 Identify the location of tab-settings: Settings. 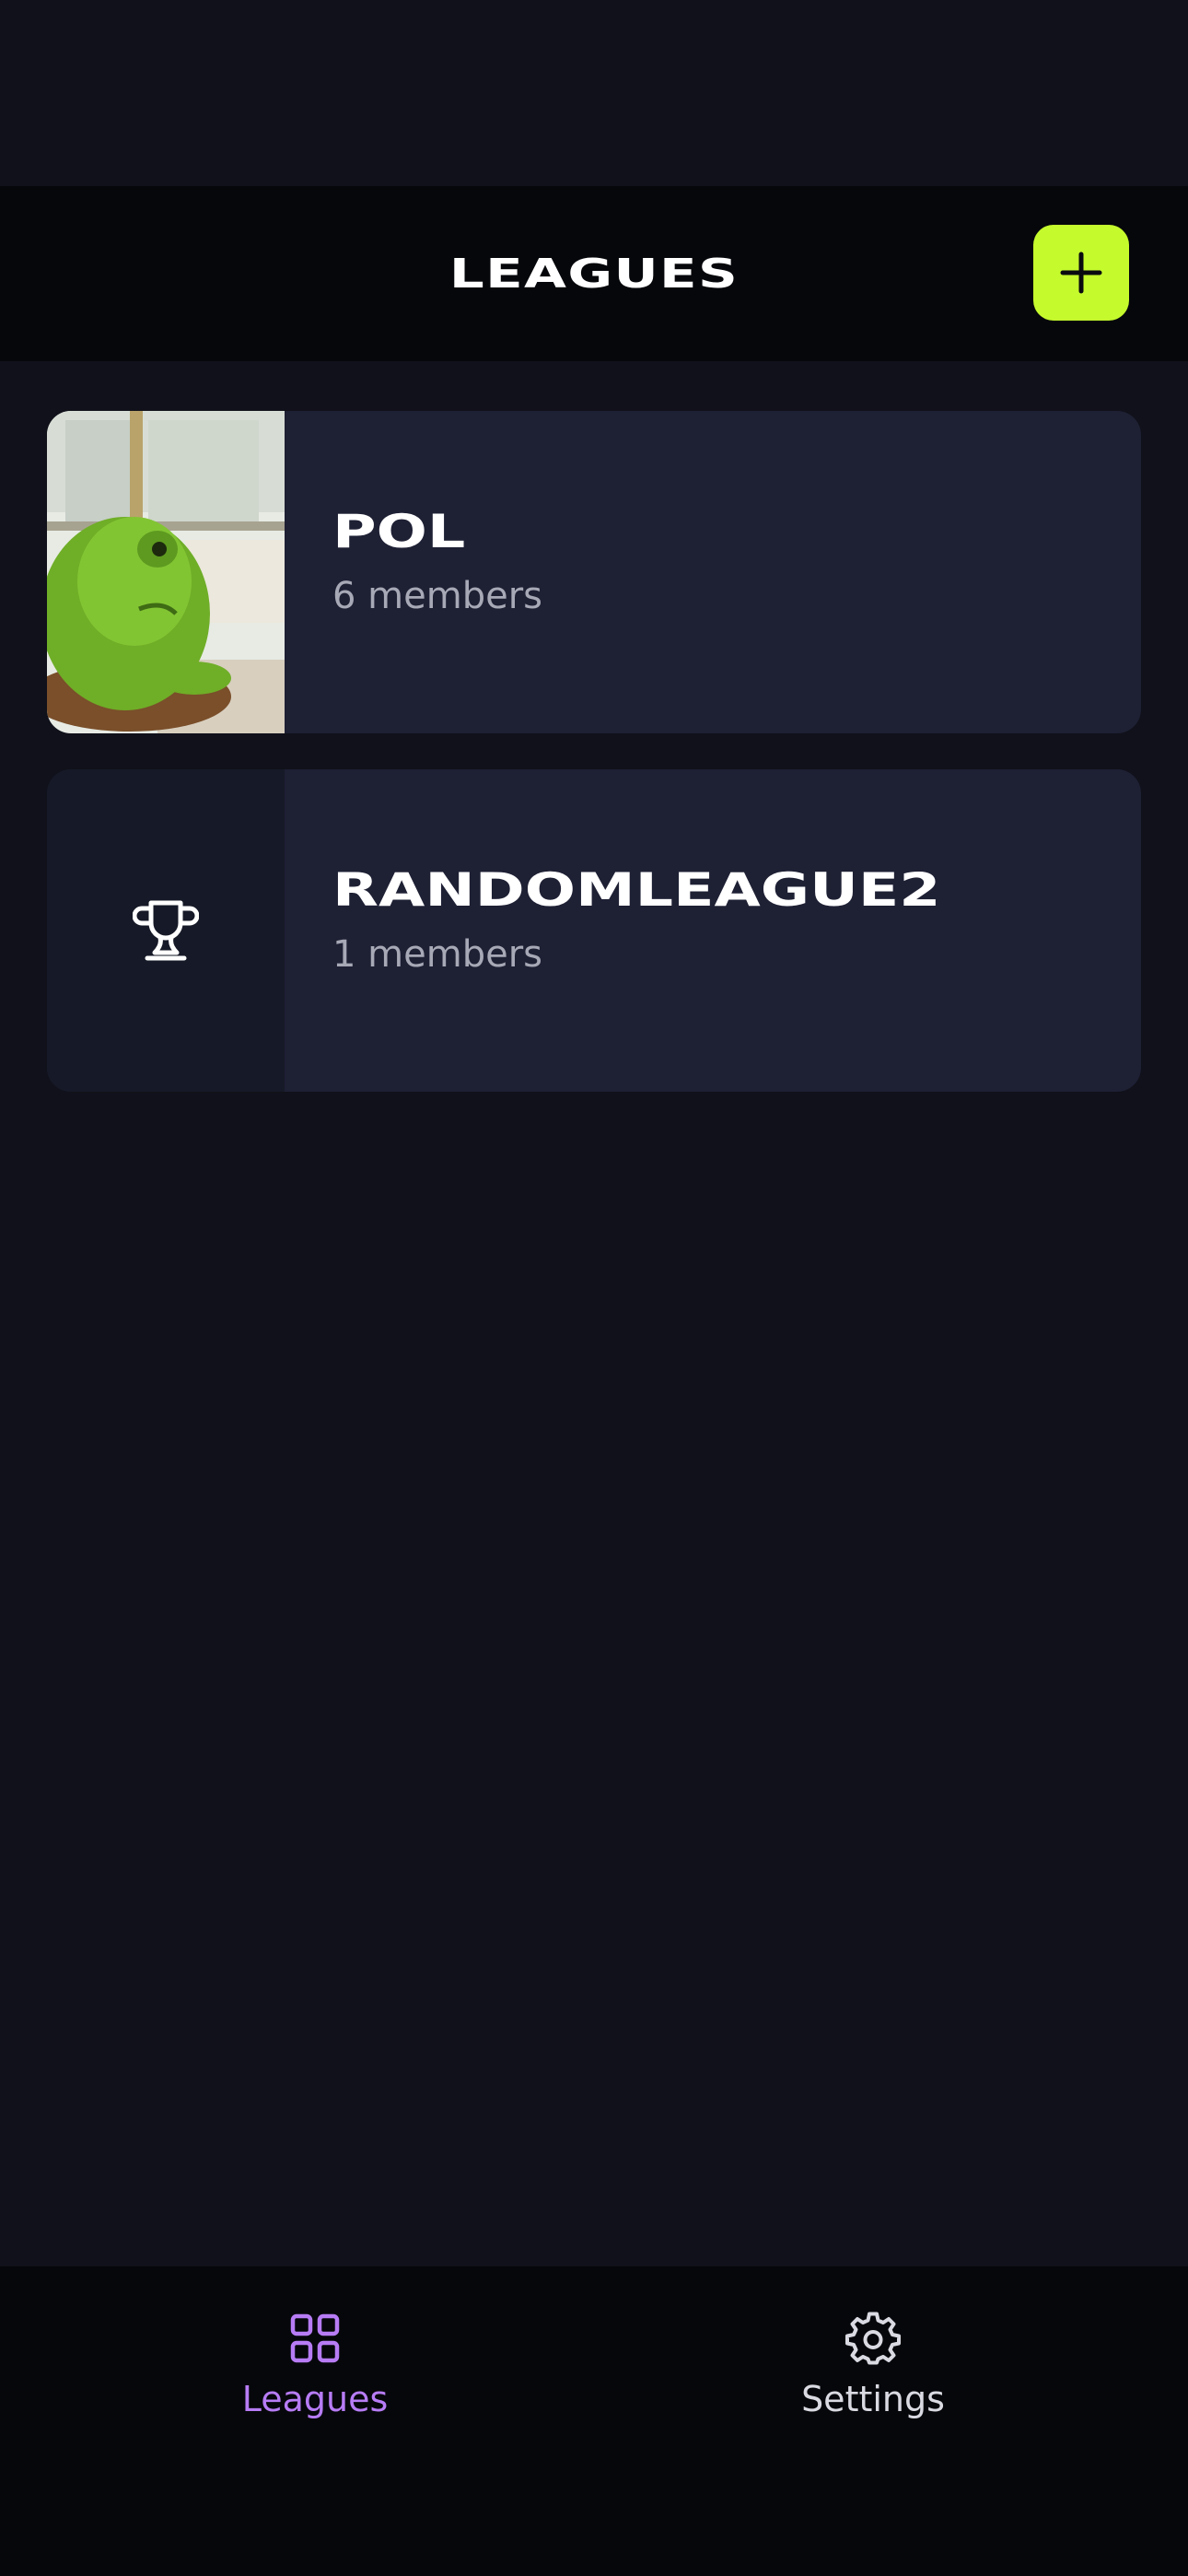
(873, 2358).